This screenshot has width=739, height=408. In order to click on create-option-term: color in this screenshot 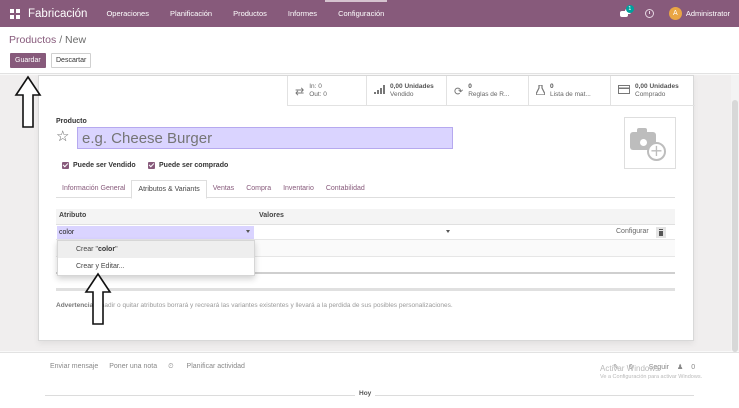, I will do `click(106, 249)`.